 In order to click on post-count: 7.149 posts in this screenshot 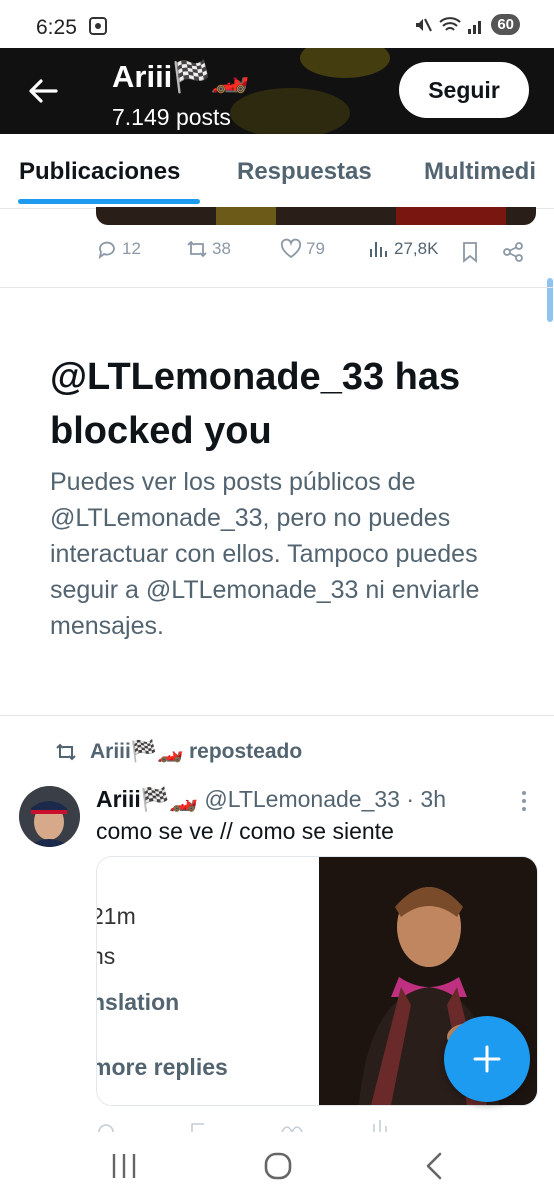, I will do `click(171, 117)`.